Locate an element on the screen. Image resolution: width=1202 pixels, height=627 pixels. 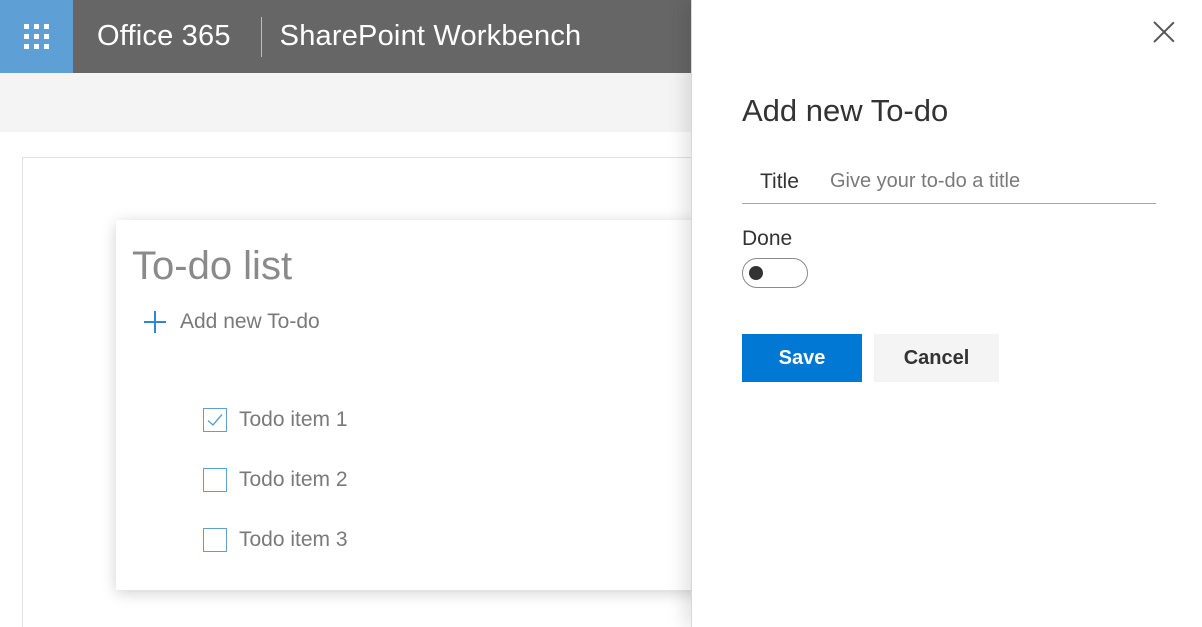
save-button: Save is located at coordinates (802, 358).